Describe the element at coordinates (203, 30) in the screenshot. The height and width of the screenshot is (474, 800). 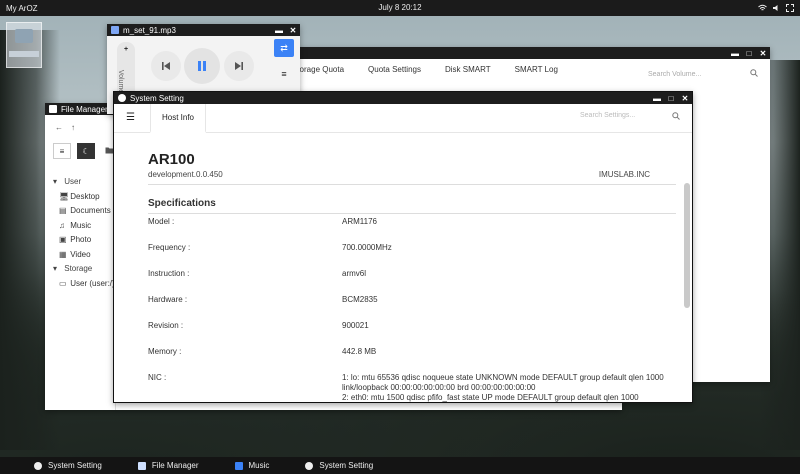
I see `music-titlebar: m_set_91.mp3 ▬ ✕` at that location.